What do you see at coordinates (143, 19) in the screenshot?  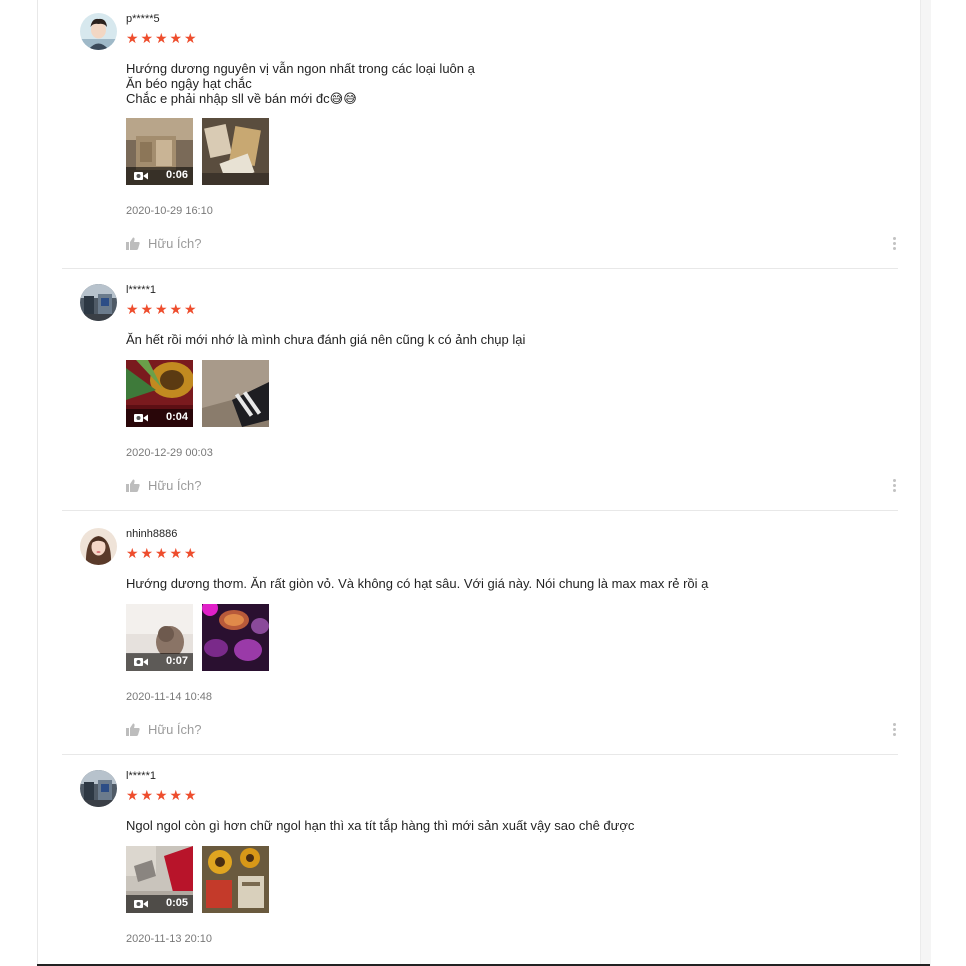 I see `reviewer-username: p*****5` at bounding box center [143, 19].